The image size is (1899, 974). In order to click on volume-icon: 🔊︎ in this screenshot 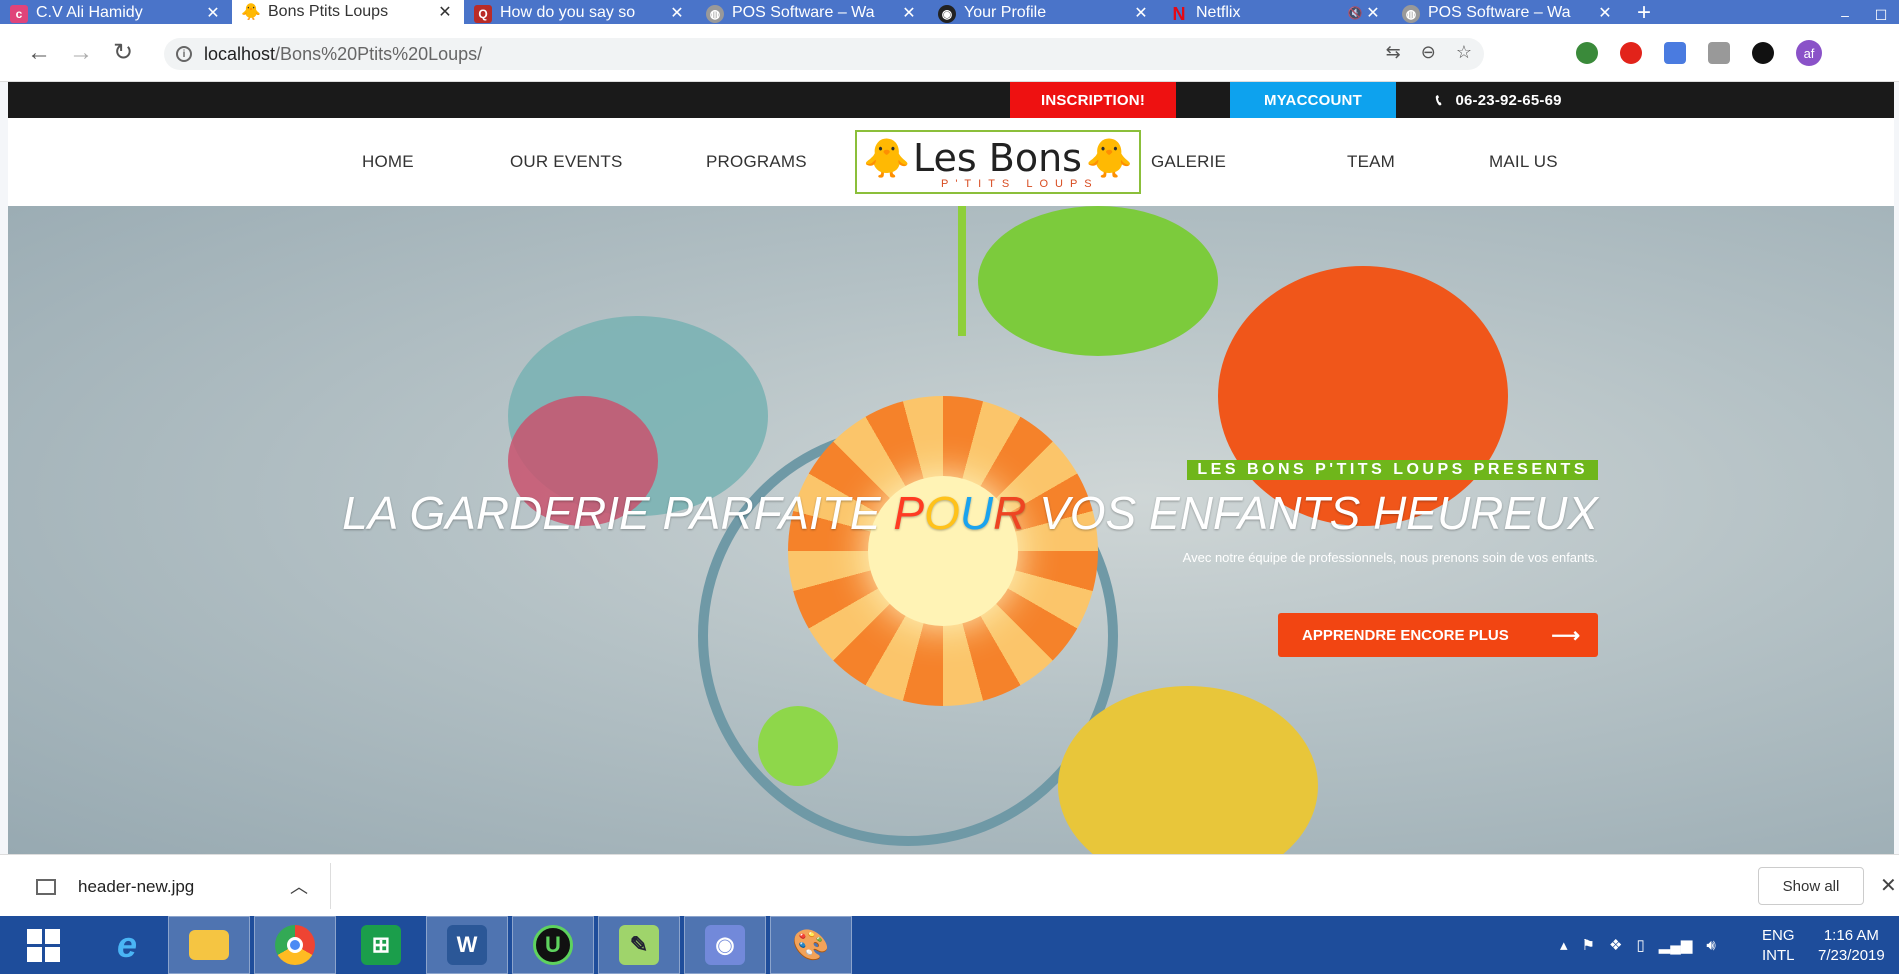, I will do `click(1710, 945)`.